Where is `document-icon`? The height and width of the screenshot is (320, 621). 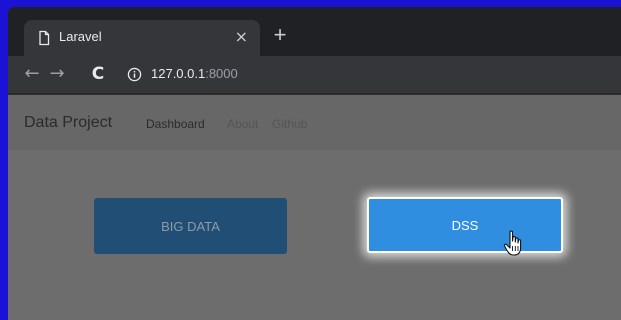 document-icon is located at coordinates (44, 38).